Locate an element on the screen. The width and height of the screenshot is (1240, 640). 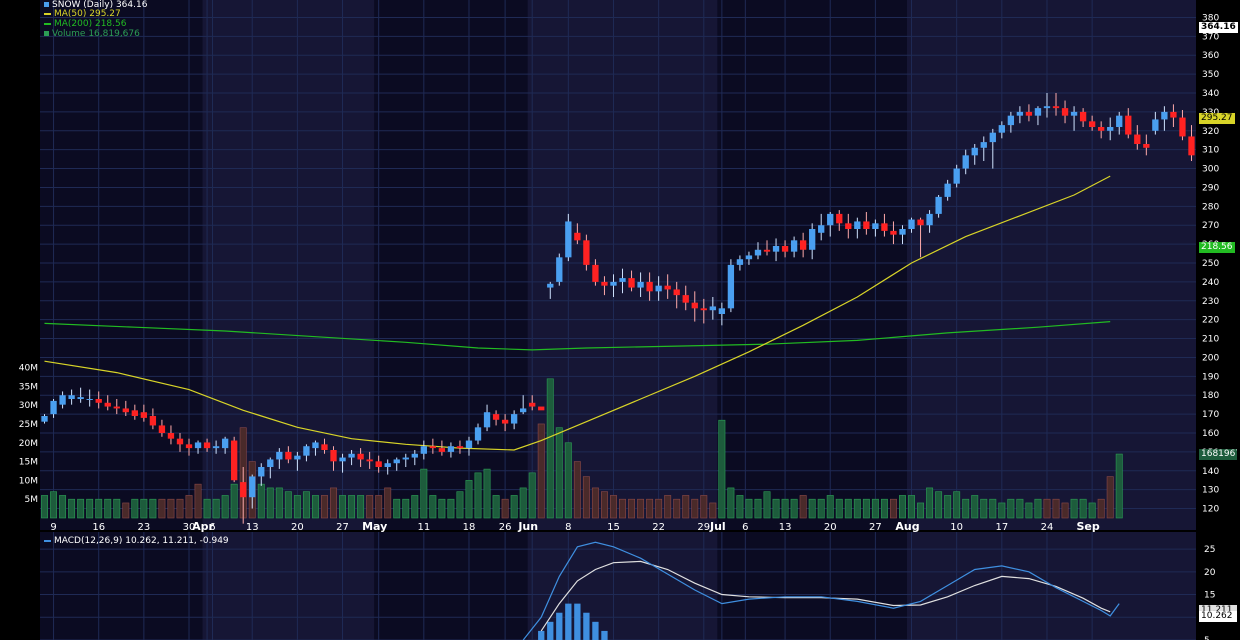
price-tick-250: 250 is located at coordinates (1210, 264).